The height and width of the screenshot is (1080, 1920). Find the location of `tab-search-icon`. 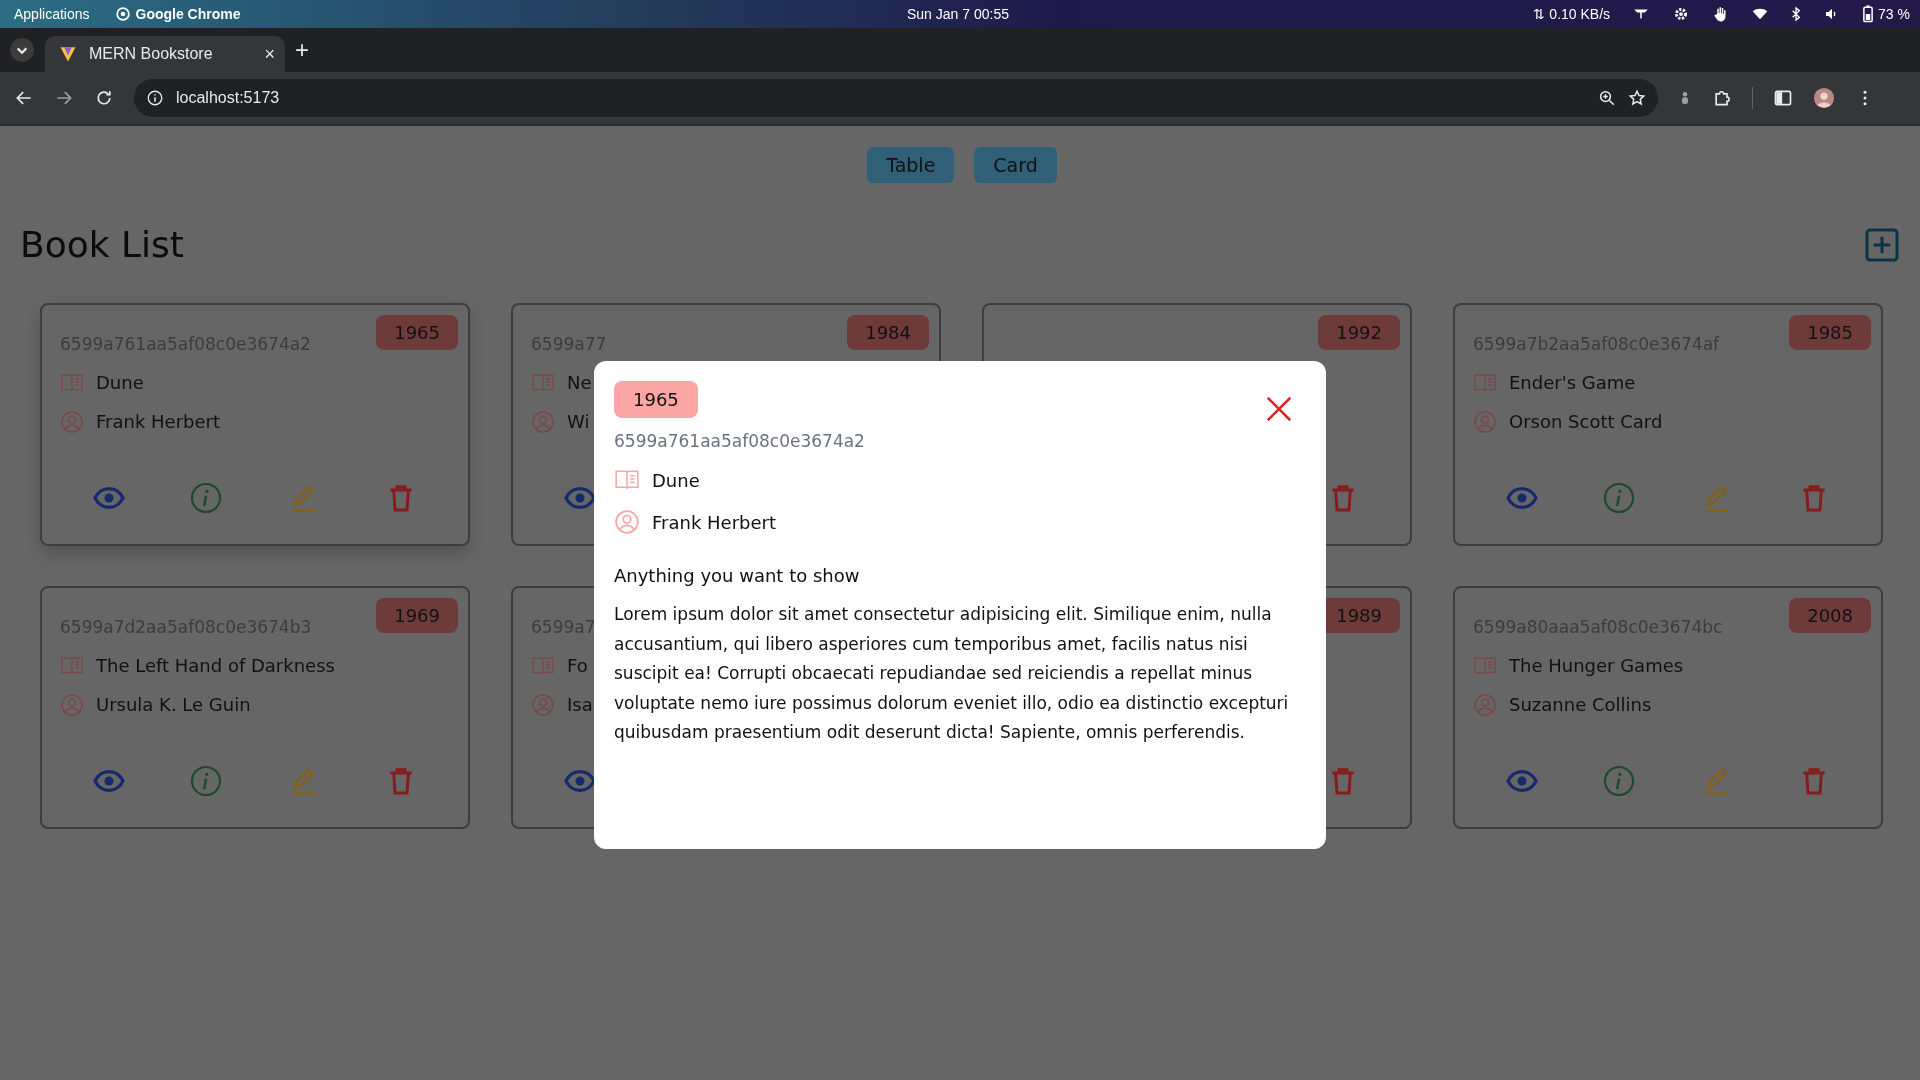

tab-search-icon is located at coordinates (22, 50).